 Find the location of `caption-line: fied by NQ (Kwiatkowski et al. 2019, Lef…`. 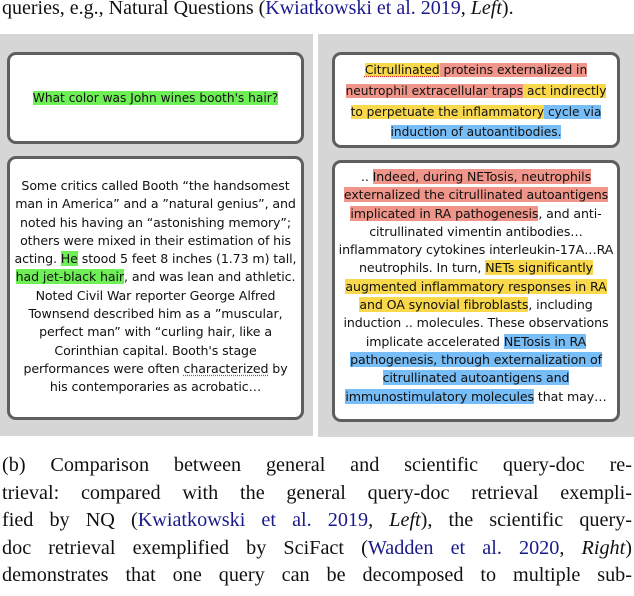

caption-line: fied by NQ (Kwiatkowski et al. 2019, Lef… is located at coordinates (317, 521).